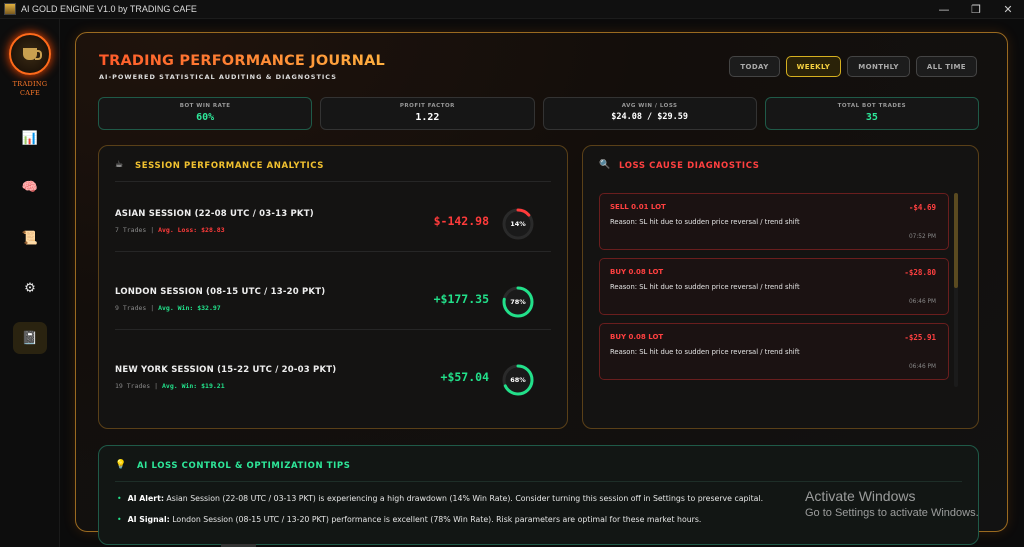 The height and width of the screenshot is (547, 1024). I want to click on sidebar-item-logs: 📜, so click(30, 238).